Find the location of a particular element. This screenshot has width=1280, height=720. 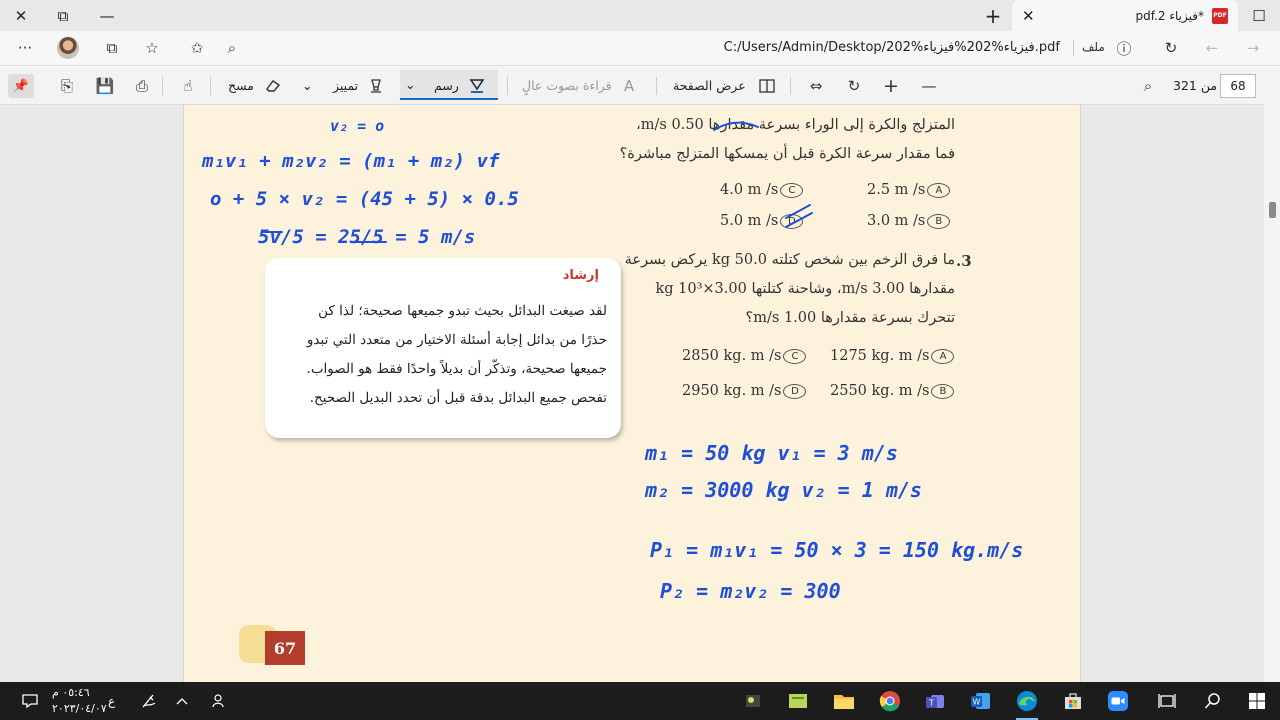

read-aloud-button: قراءة بصوت عالٍ is located at coordinates (567, 85).